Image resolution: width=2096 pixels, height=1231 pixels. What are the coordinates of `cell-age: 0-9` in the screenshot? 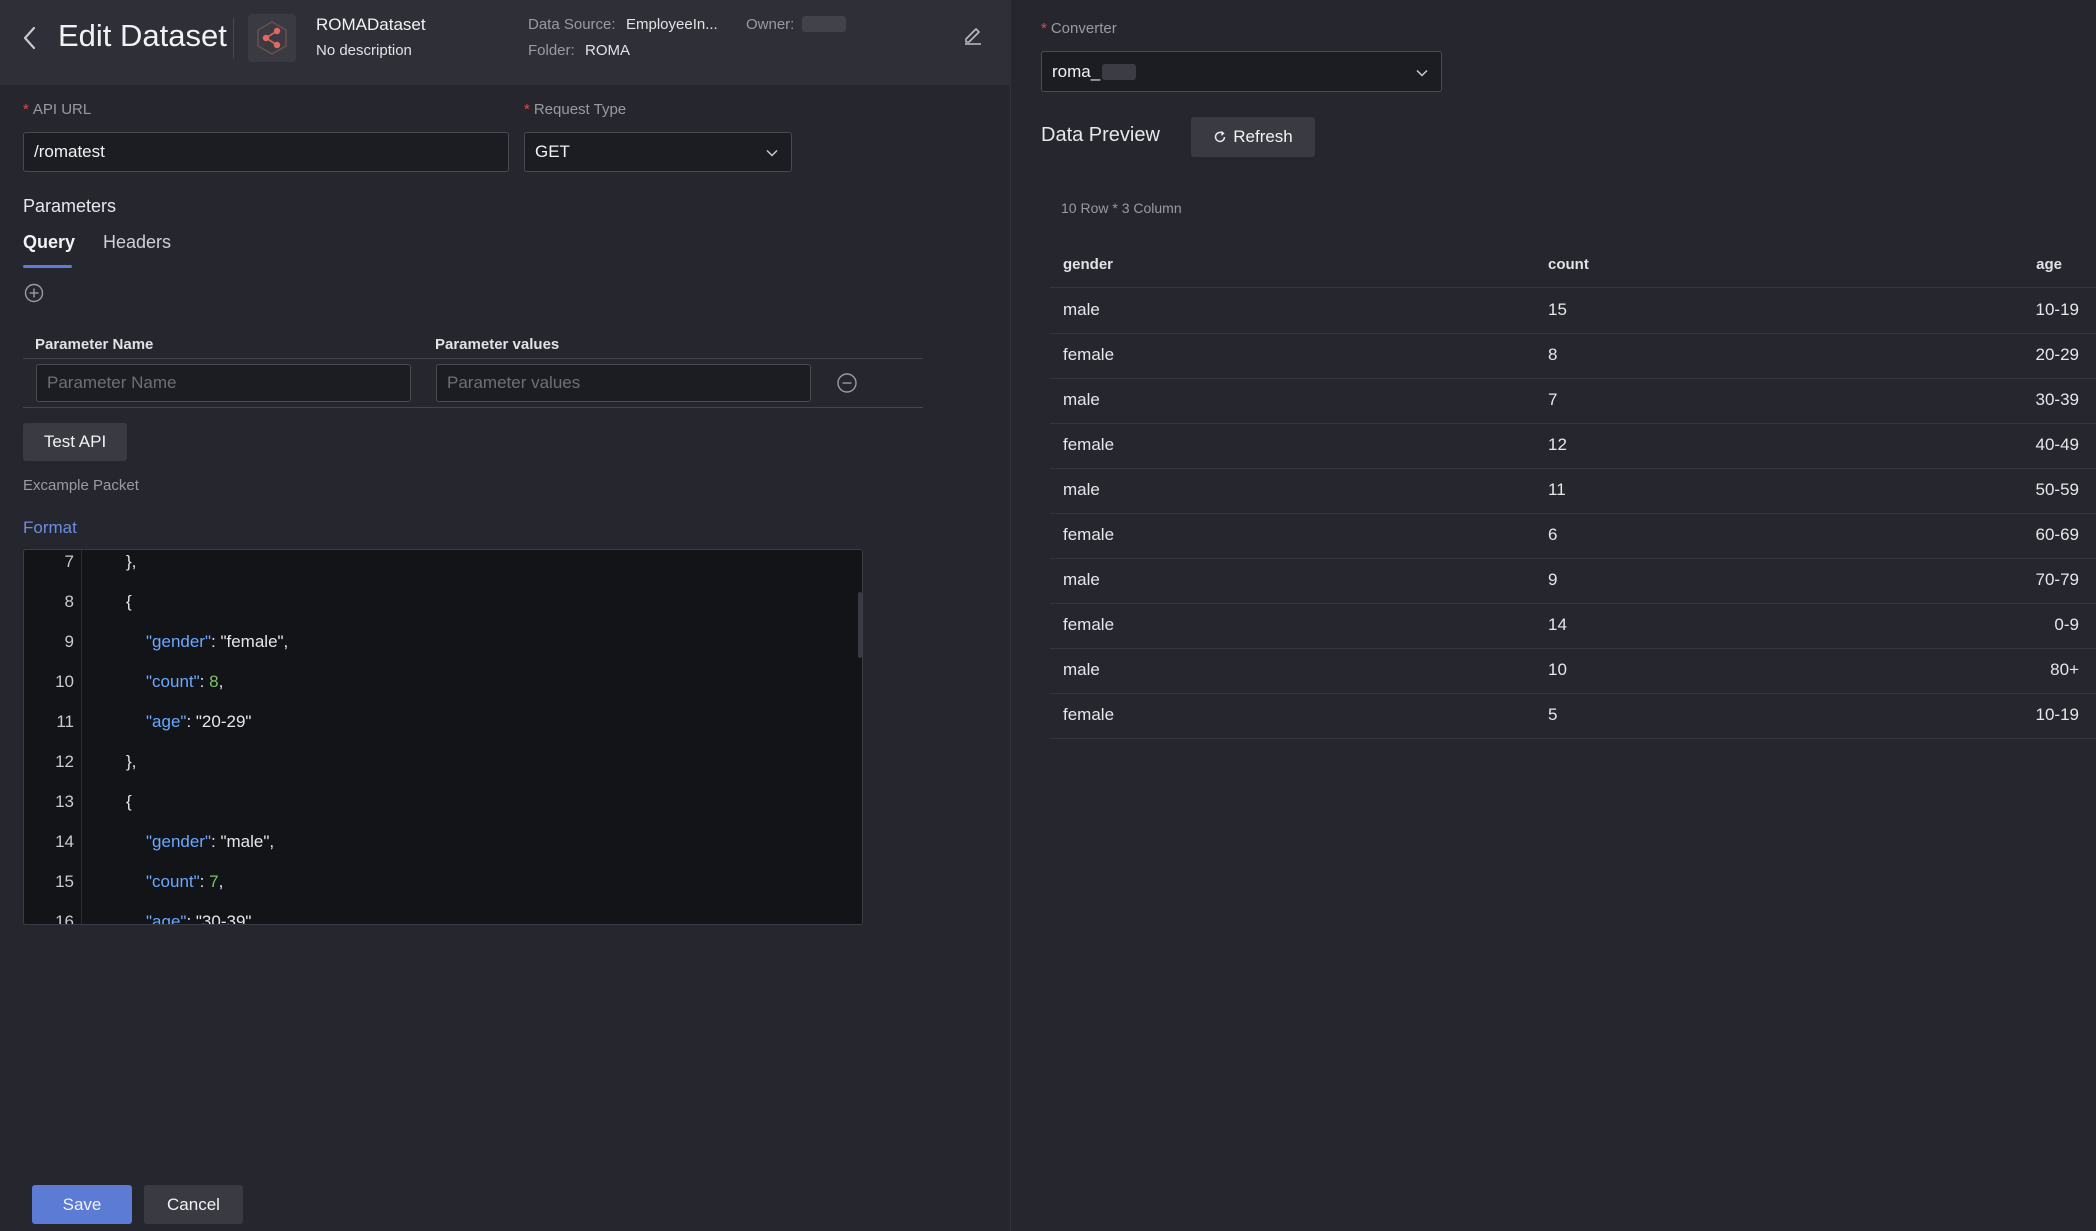 It's located at (2066, 624).